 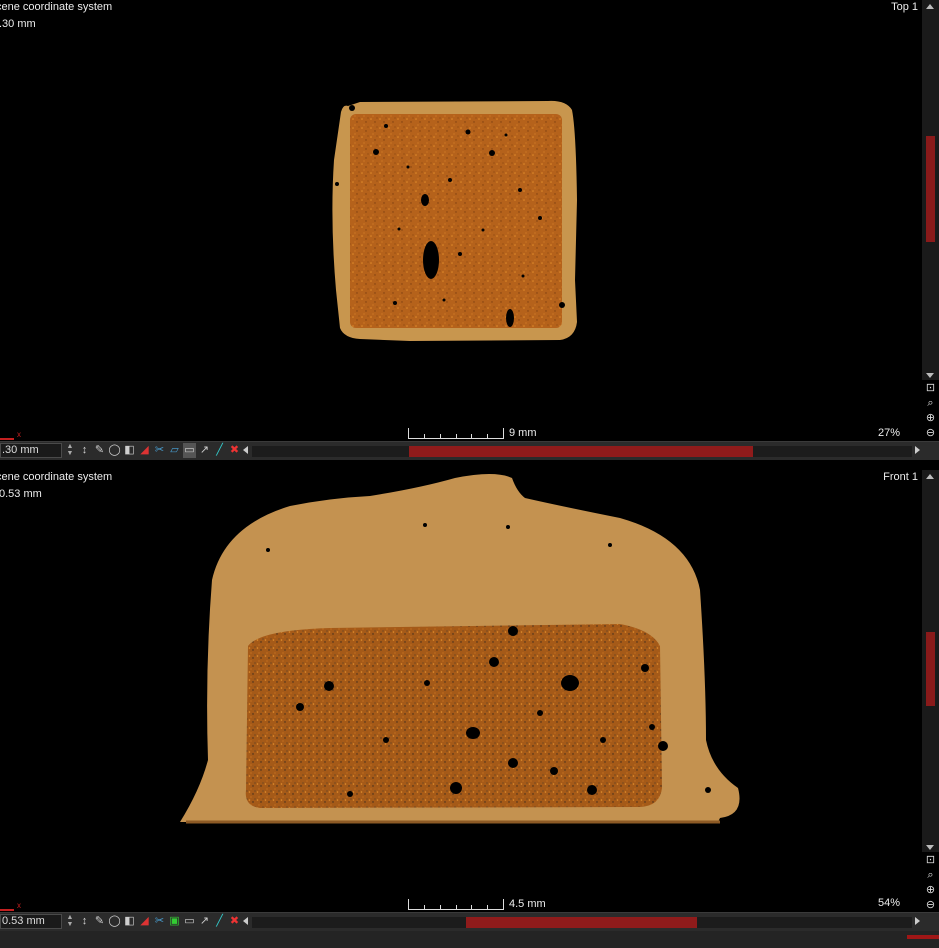 What do you see at coordinates (174, 450) in the screenshot?
I see `box-icon: ▱` at bounding box center [174, 450].